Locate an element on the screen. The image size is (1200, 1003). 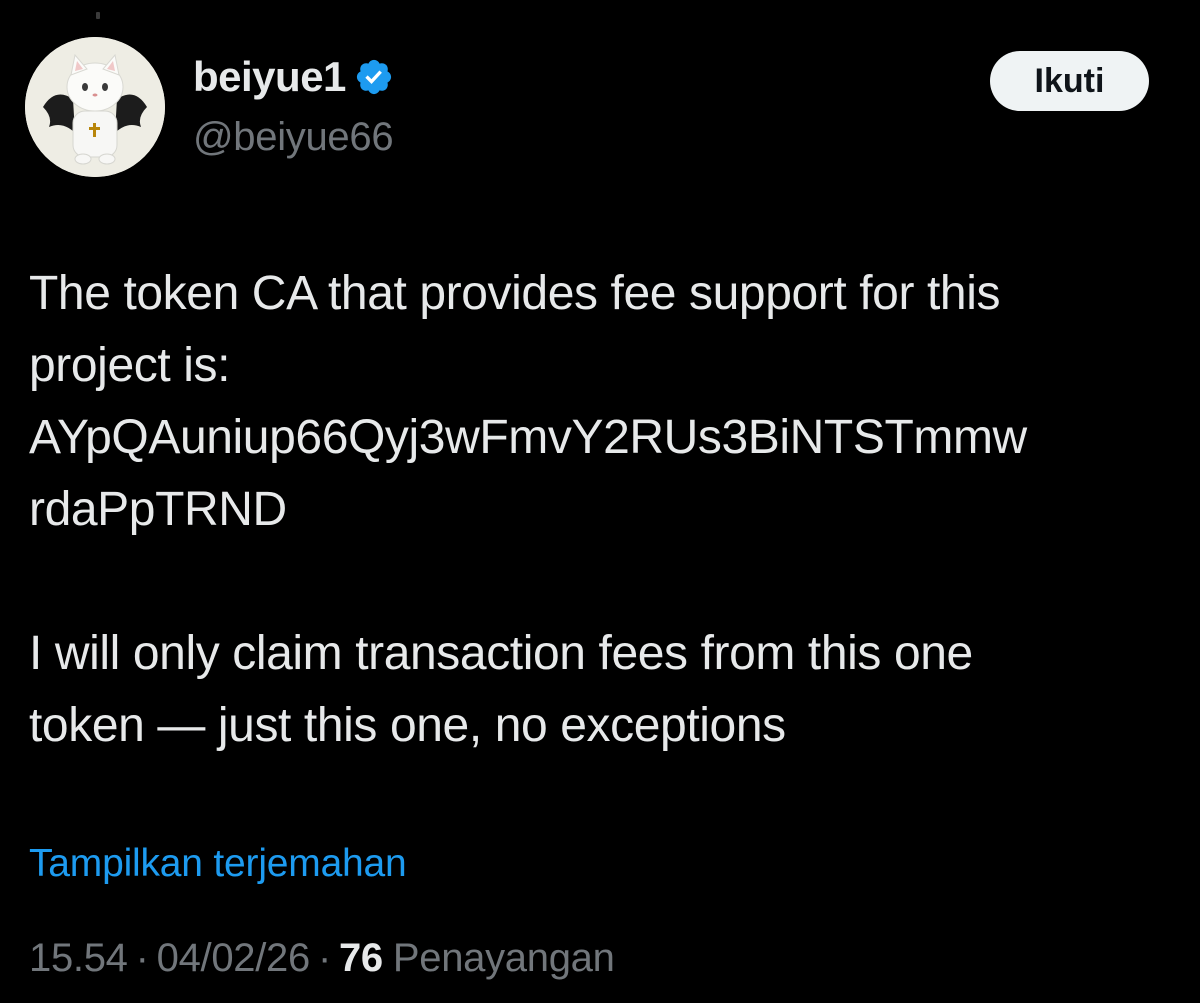
tweet-meta: 15.54 · 04/02/26 · 76 Penayangan is located at coordinates (322, 958).